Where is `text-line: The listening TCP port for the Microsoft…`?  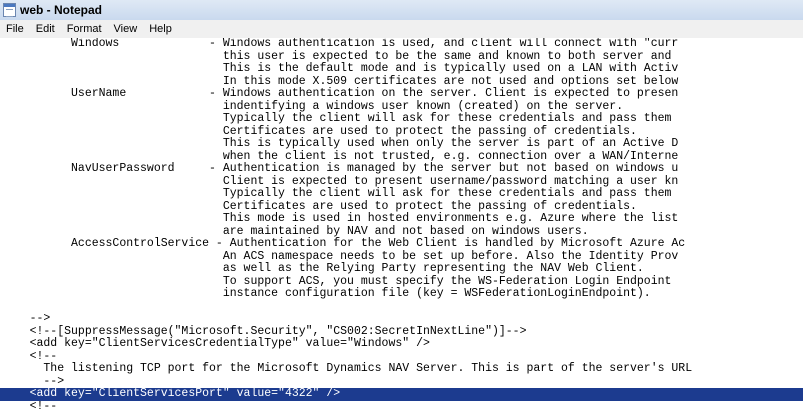
text-line: The listening TCP port for the Microsoft… is located at coordinates (401, 369).